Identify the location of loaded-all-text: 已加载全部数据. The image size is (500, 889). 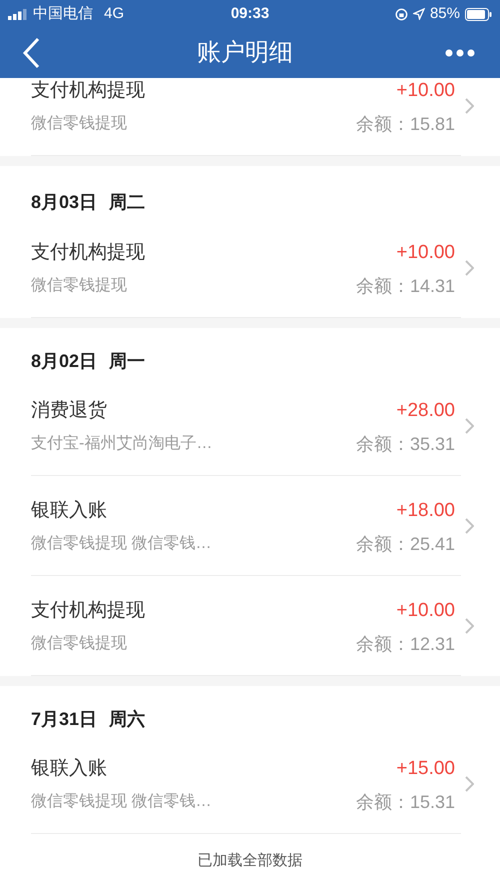
(250, 861).